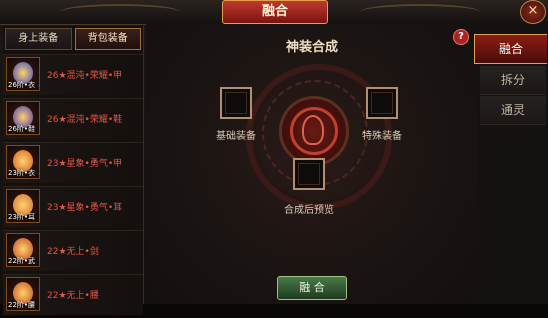  Describe the element at coordinates (23, 250) in the screenshot. I see `equipment-icon: 22阶•武` at that location.